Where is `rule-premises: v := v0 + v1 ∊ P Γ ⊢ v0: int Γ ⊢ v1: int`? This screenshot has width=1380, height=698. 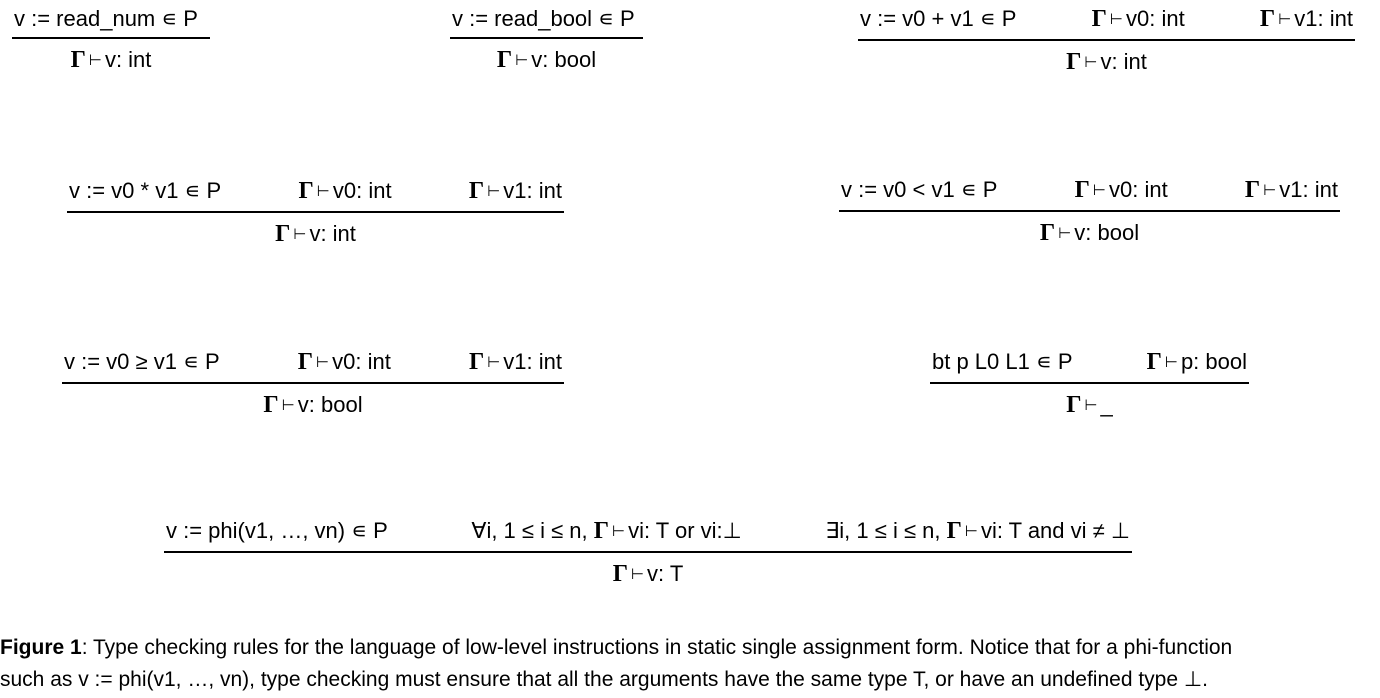 rule-premises: v := v0 + v1 ∊ P Γ ⊢ v0: int Γ ⊢ v1: int is located at coordinates (1106, 22).